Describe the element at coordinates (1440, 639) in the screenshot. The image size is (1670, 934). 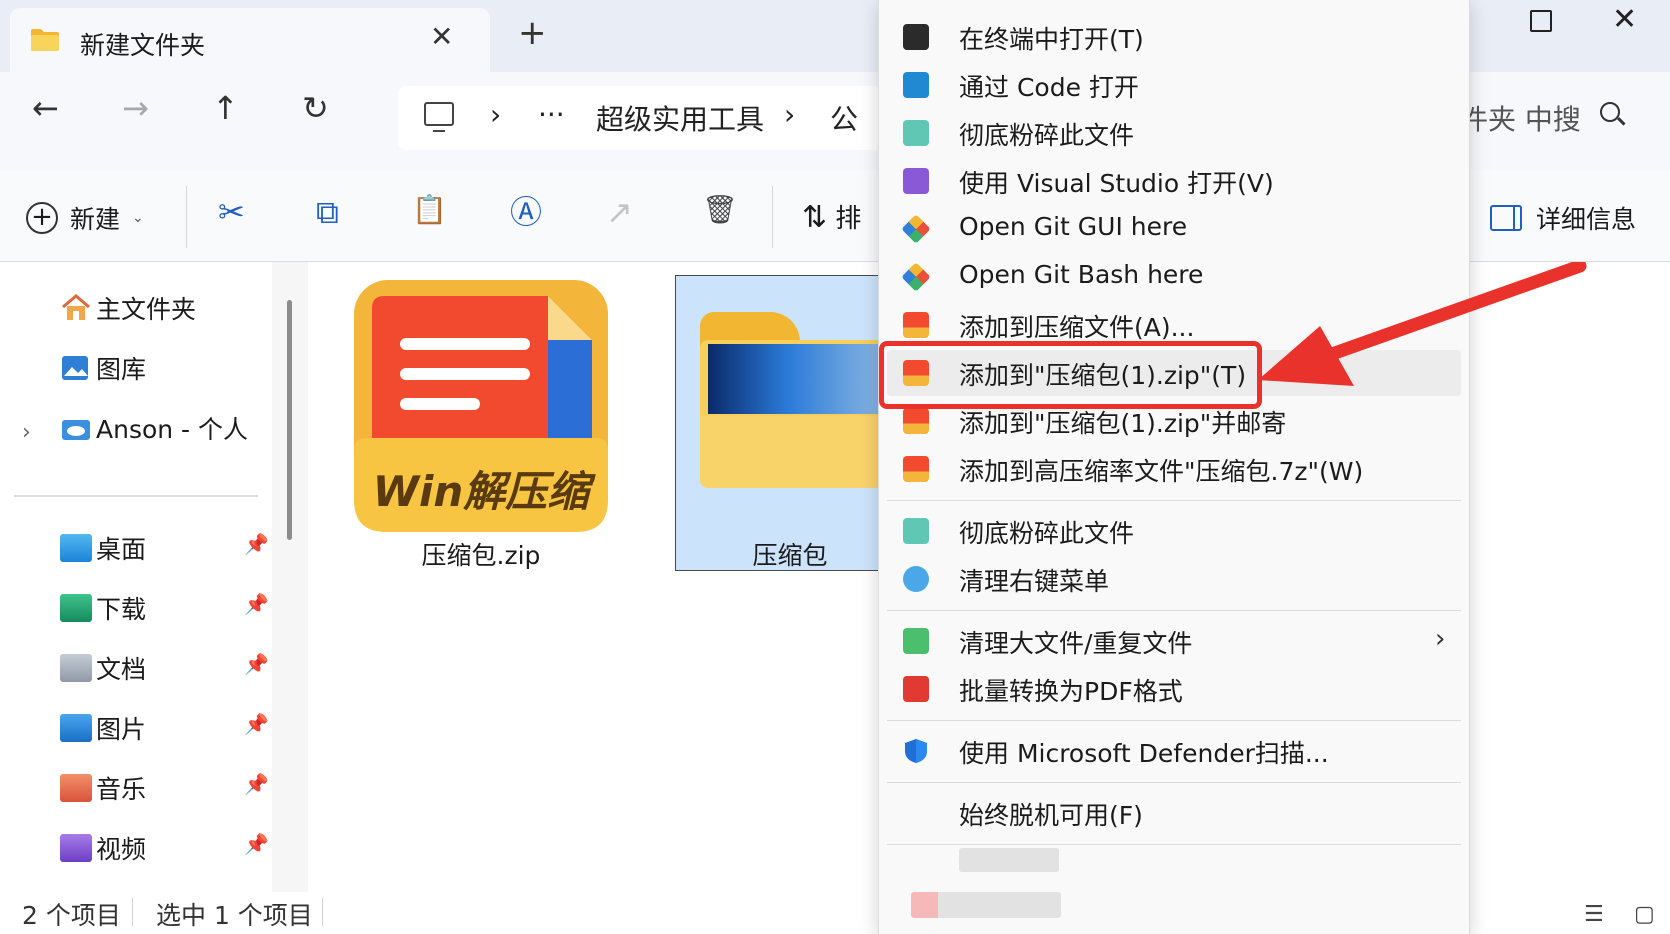
I see `submenu-chevron-icon: ›` at that location.